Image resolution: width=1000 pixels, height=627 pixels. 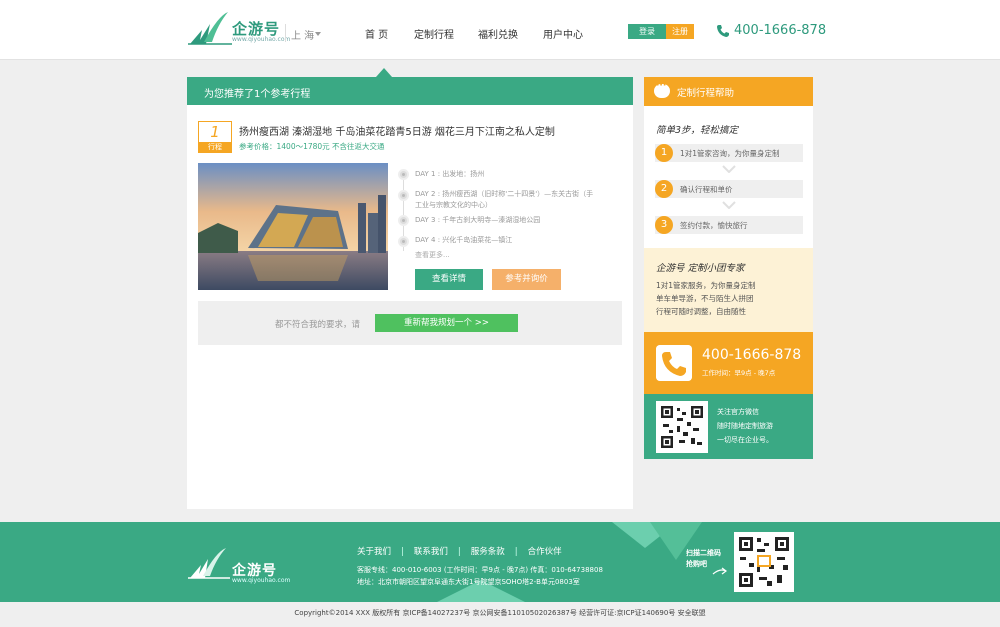 What do you see at coordinates (730, 153) in the screenshot?
I see `step-text: 1对1管家咨询，为你量身定制` at bounding box center [730, 153].